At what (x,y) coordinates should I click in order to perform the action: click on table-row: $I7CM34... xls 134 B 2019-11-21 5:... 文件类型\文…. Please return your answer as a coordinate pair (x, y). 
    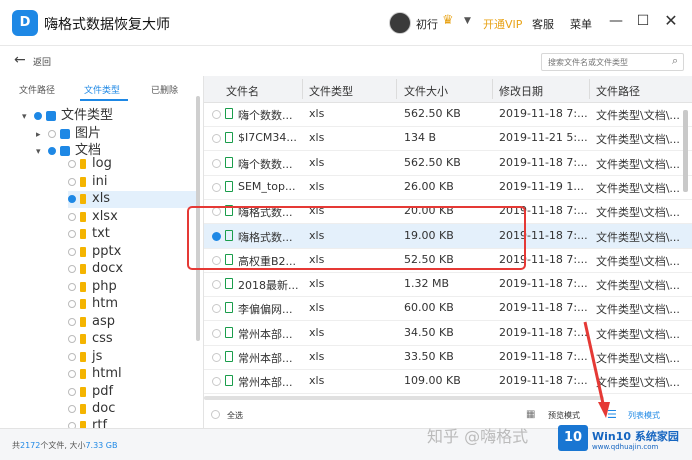
    Looking at the image, I should click on (448, 139).